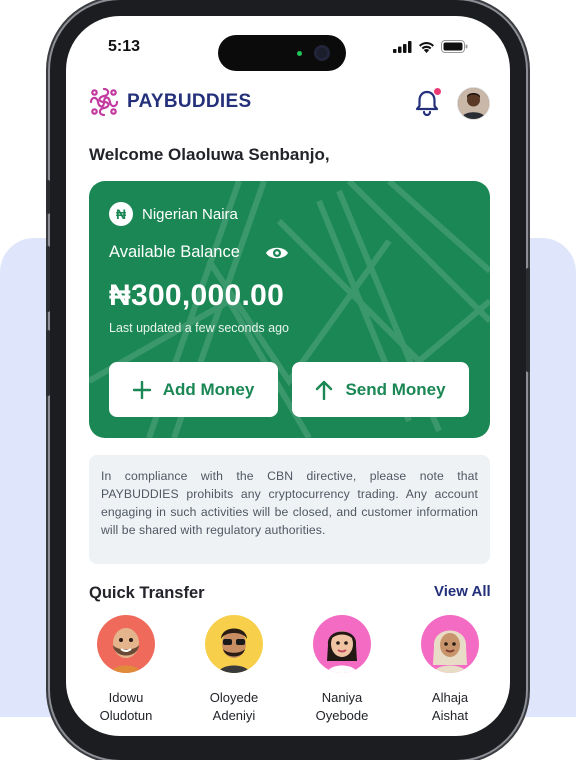 The image size is (576, 760). I want to click on status-time: 5:13, so click(124, 46).